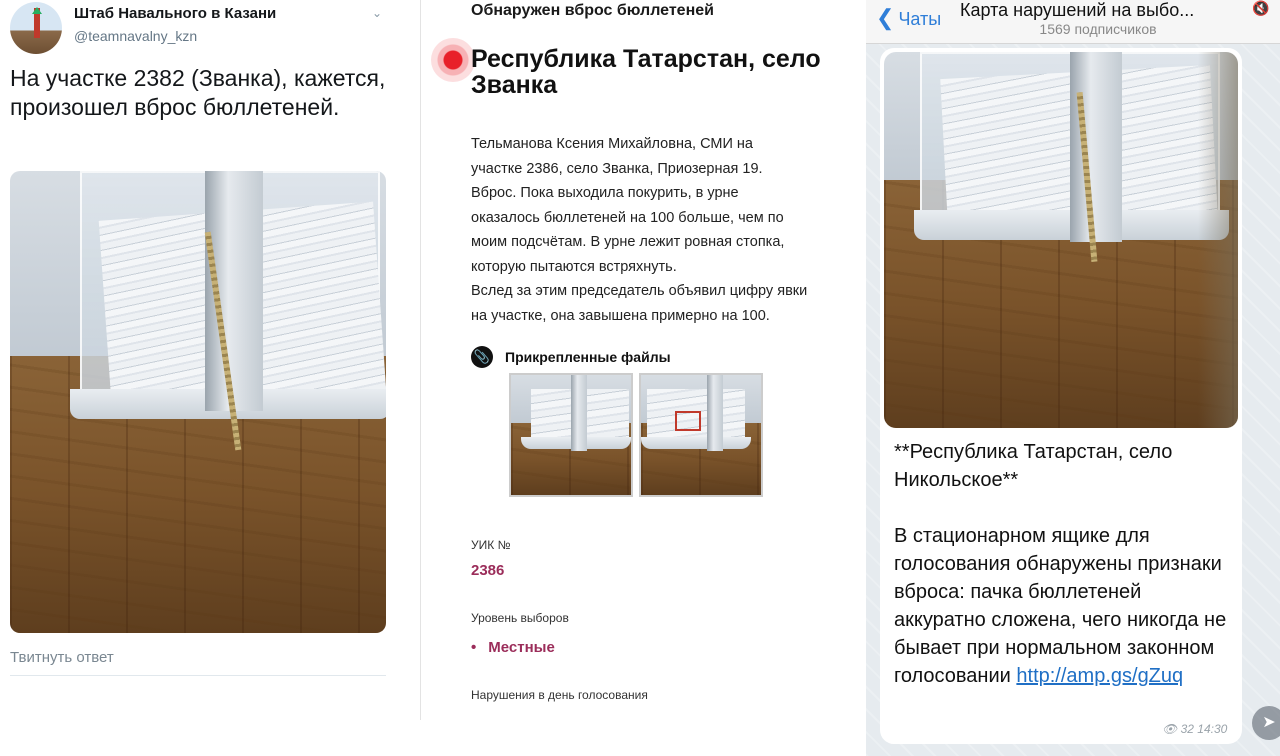 The image size is (1280, 756). I want to click on location-pulse-icon, so click(453, 60).